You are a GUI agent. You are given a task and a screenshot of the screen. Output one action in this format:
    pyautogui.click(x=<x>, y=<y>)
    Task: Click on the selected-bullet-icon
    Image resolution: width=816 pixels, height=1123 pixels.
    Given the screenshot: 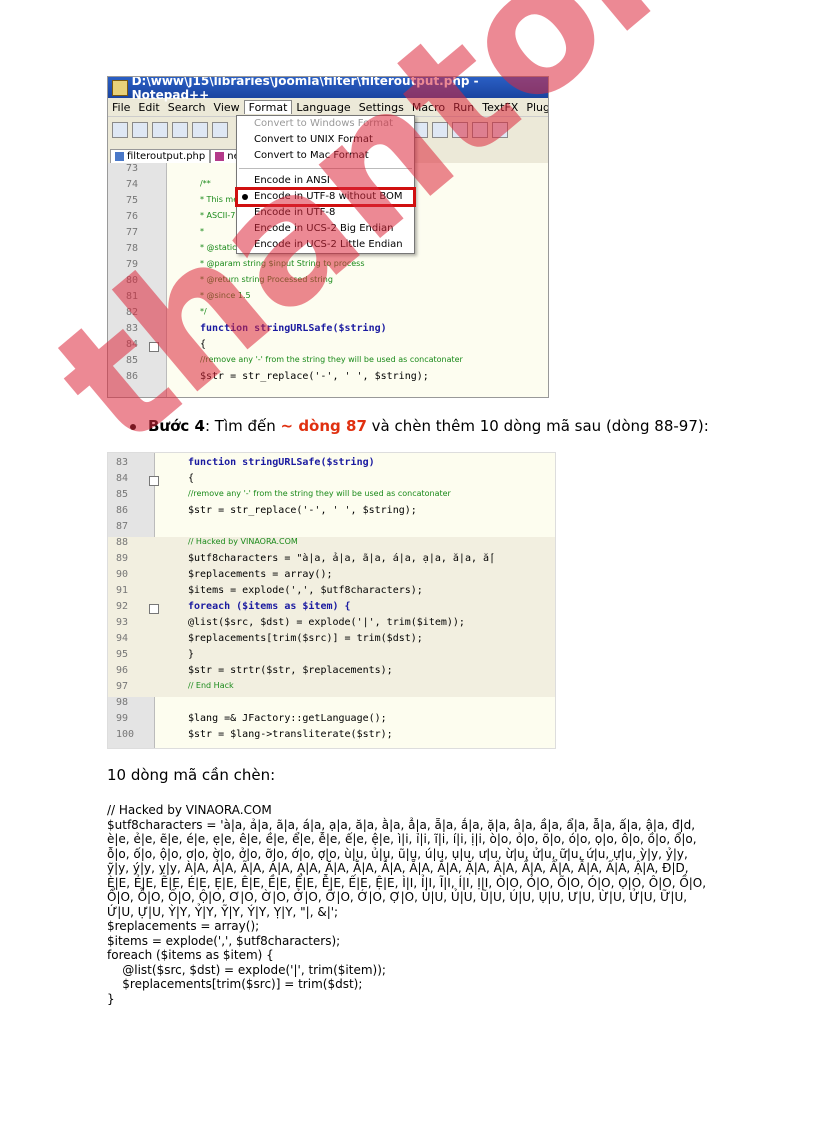 What is the action you would take?
    pyautogui.click(x=245, y=197)
    